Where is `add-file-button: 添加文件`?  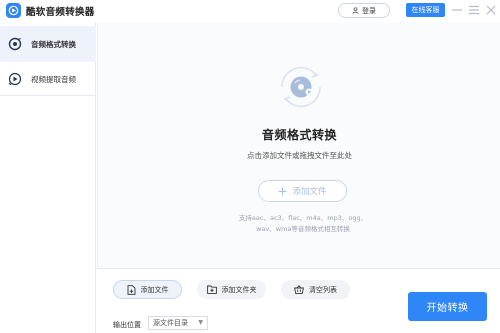 add-file-button: 添加文件 is located at coordinates (147, 289).